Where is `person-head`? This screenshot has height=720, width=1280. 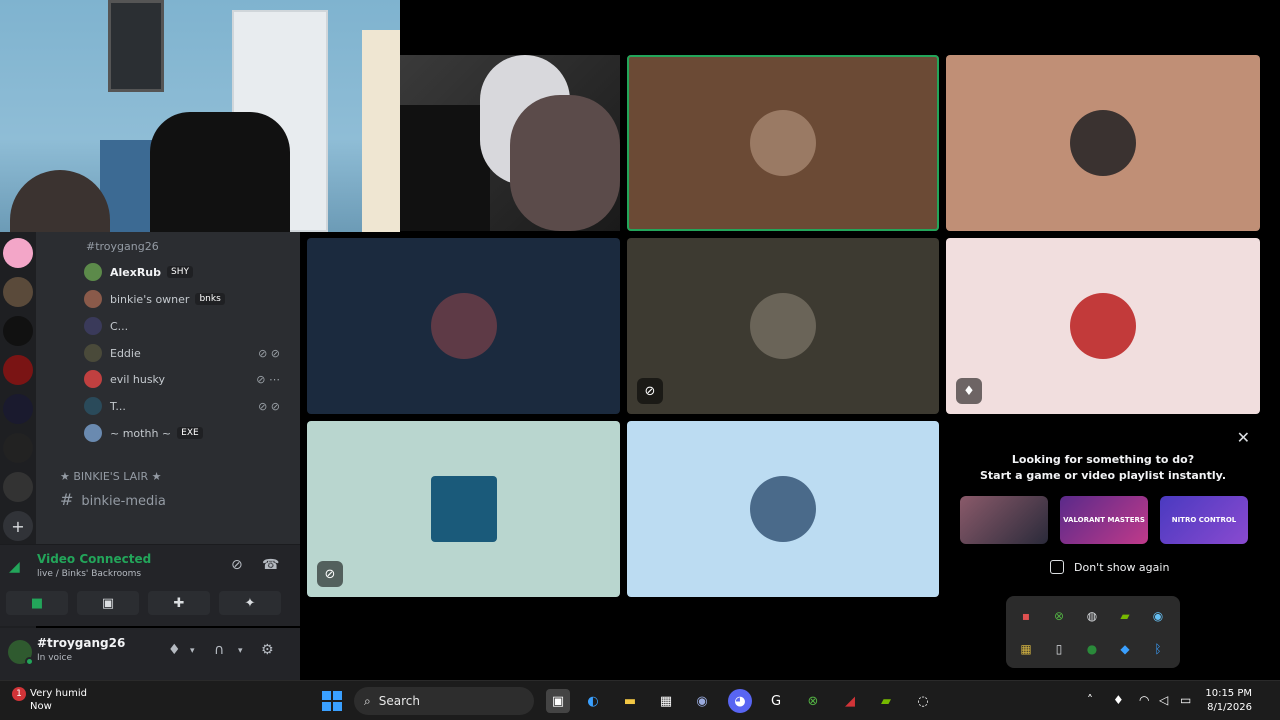
person-head is located at coordinates (60, 201).